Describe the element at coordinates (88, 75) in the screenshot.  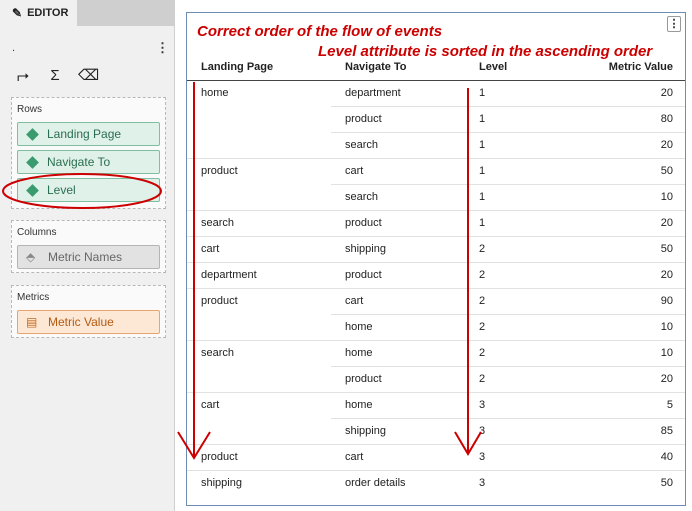
I see `eraser-icon: ⌫` at that location.